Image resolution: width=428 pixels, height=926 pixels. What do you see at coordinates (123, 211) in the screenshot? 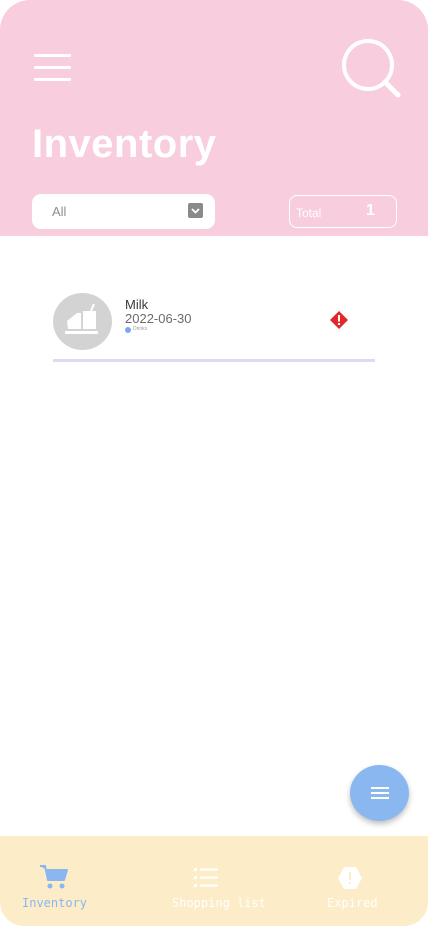
I see `category-filter-dropdown: All` at bounding box center [123, 211].